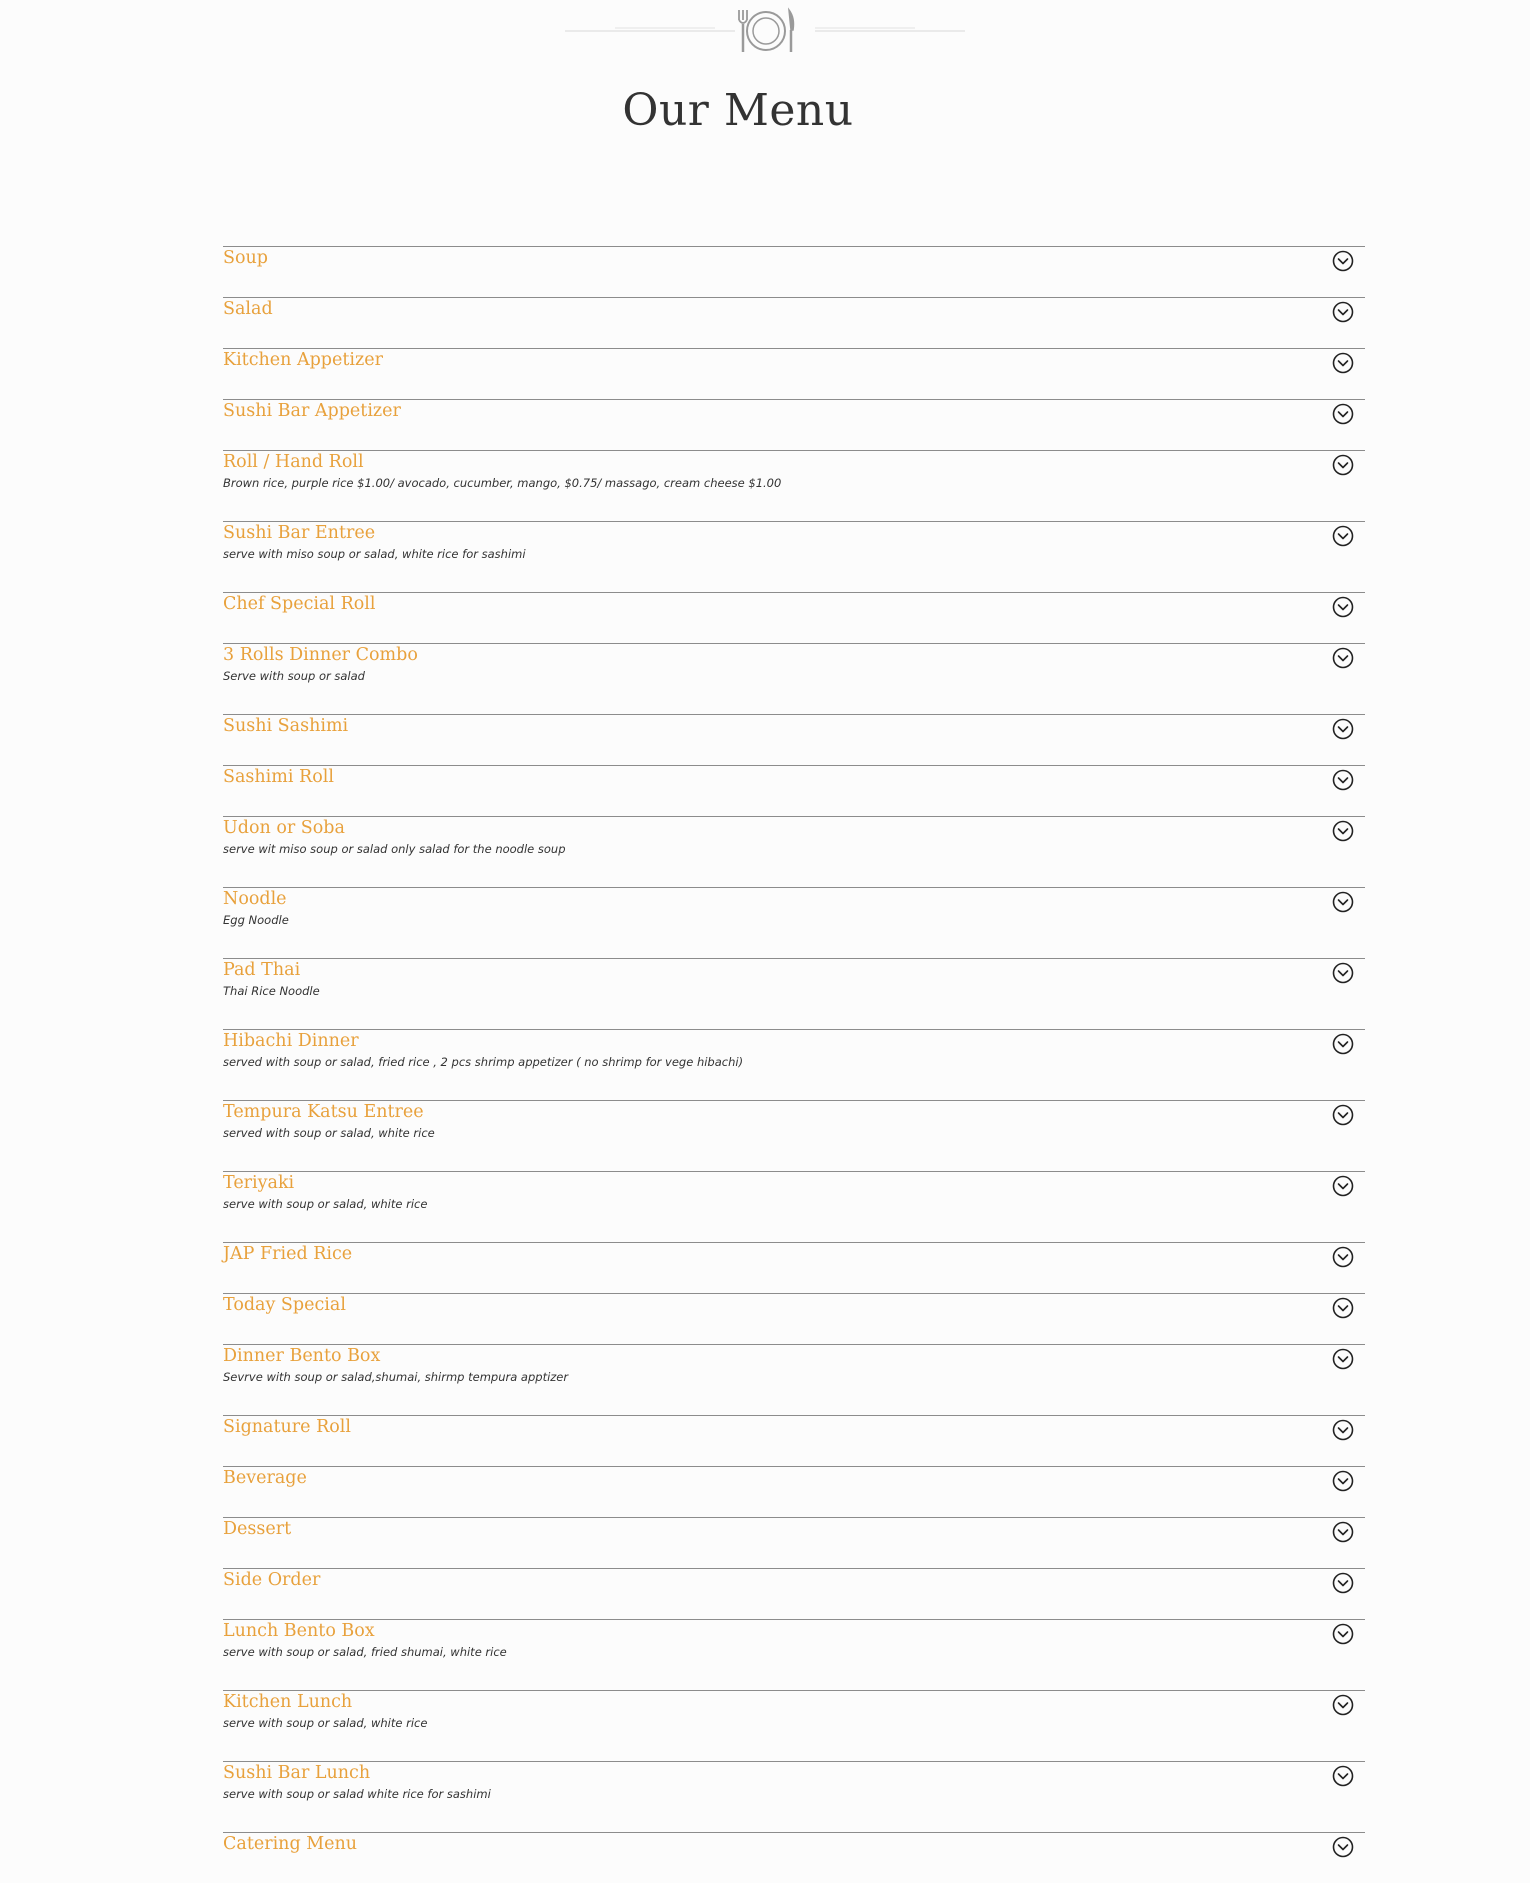 This screenshot has height=1883, width=1530. Describe the element at coordinates (323, 1112) in the screenshot. I see `menu-category-title: Tempura Katsu Entree` at that location.